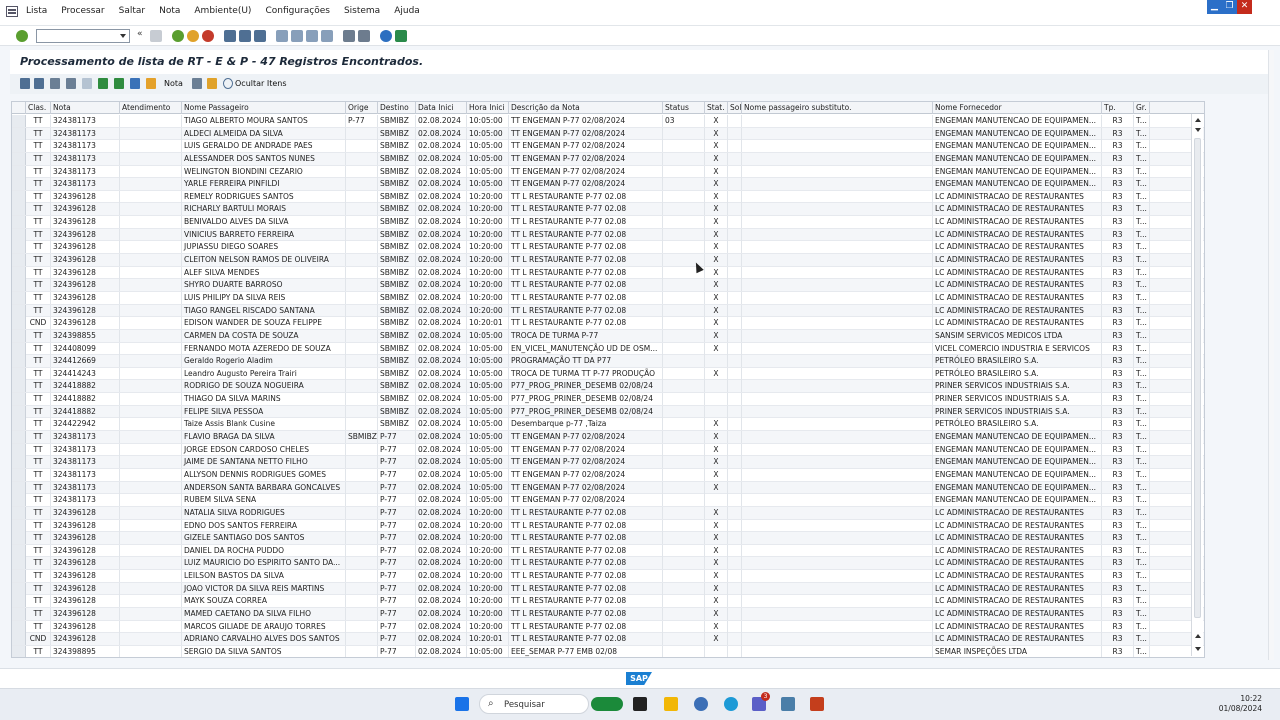  I want to click on previous-page-icon, so click(297, 36).